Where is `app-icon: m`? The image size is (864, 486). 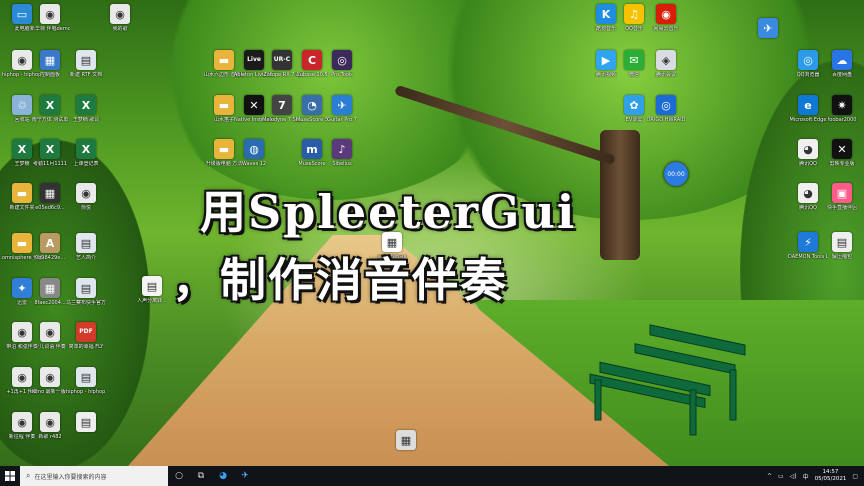 app-icon: m is located at coordinates (312, 149).